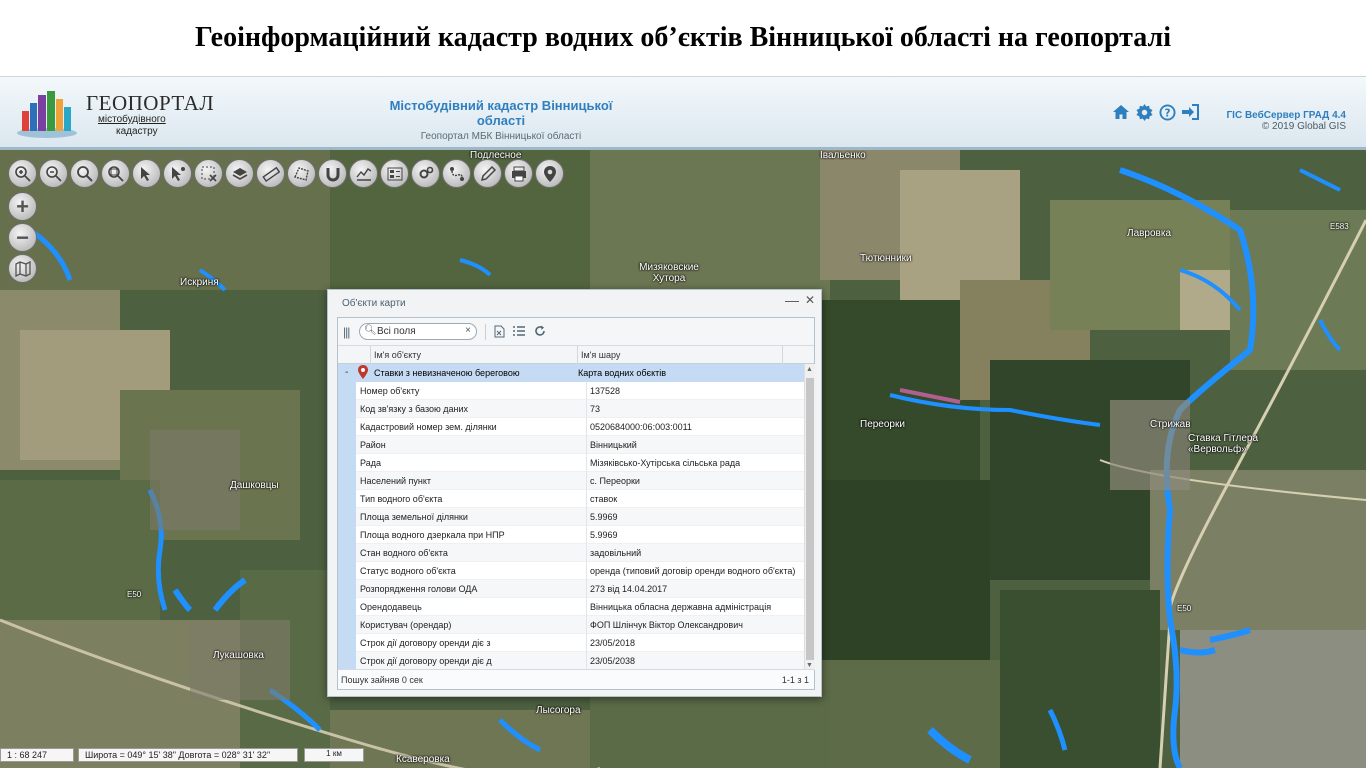  Describe the element at coordinates (669, 273) in the screenshot. I see `place-label: Мизяковские Хутора` at that location.